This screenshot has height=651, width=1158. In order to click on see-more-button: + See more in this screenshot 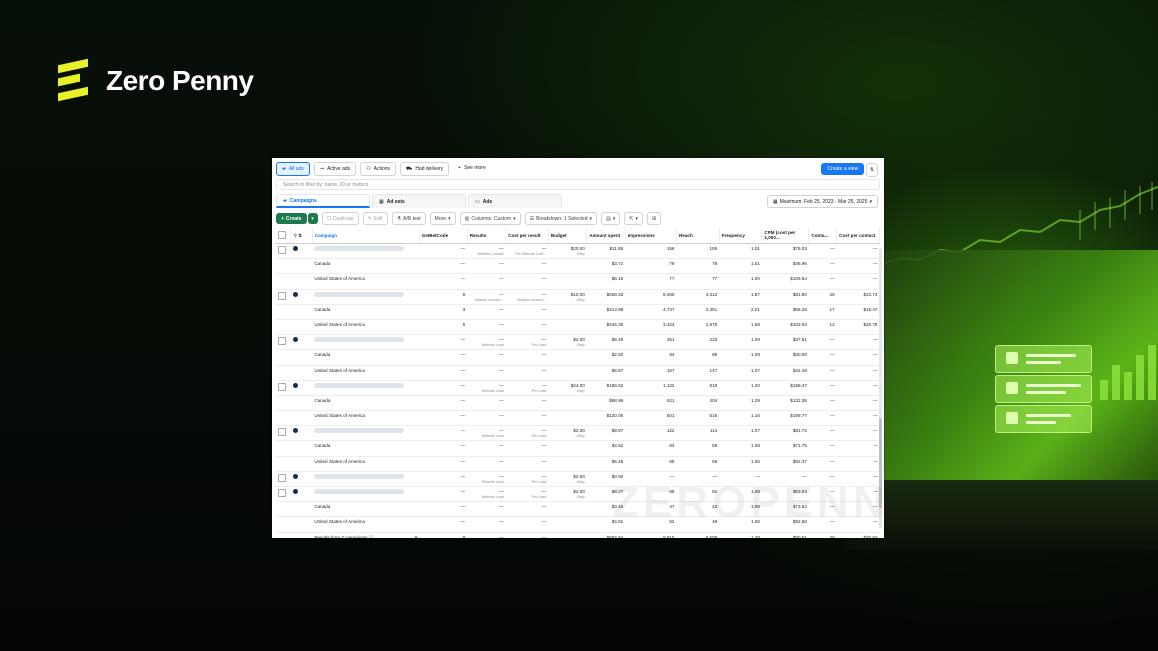, I will do `click(472, 168)`.